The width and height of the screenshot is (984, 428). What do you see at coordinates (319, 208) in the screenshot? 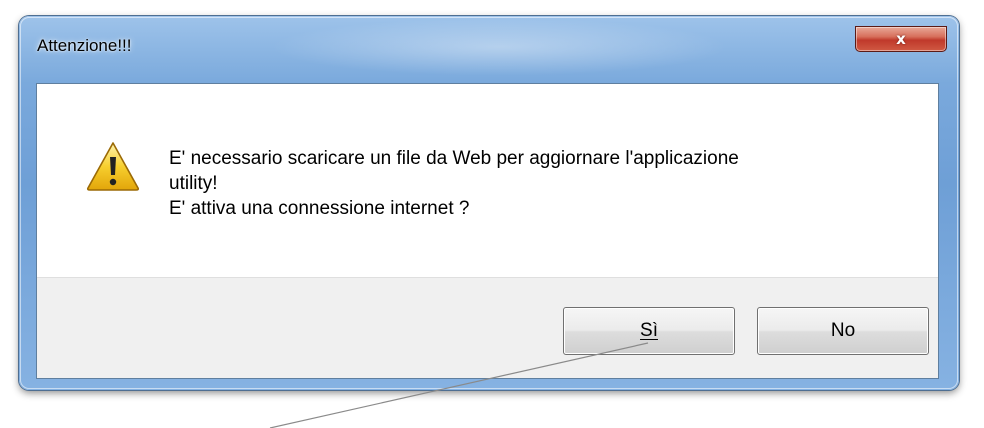
I see `message-line: E' attiva una connessione internet ?` at bounding box center [319, 208].